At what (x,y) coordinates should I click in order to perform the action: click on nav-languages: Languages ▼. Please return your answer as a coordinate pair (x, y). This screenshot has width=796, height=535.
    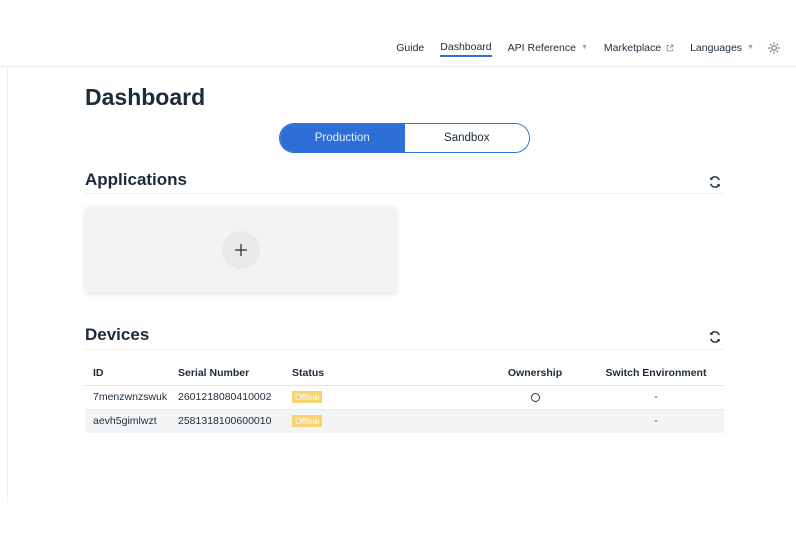
    Looking at the image, I should click on (722, 48).